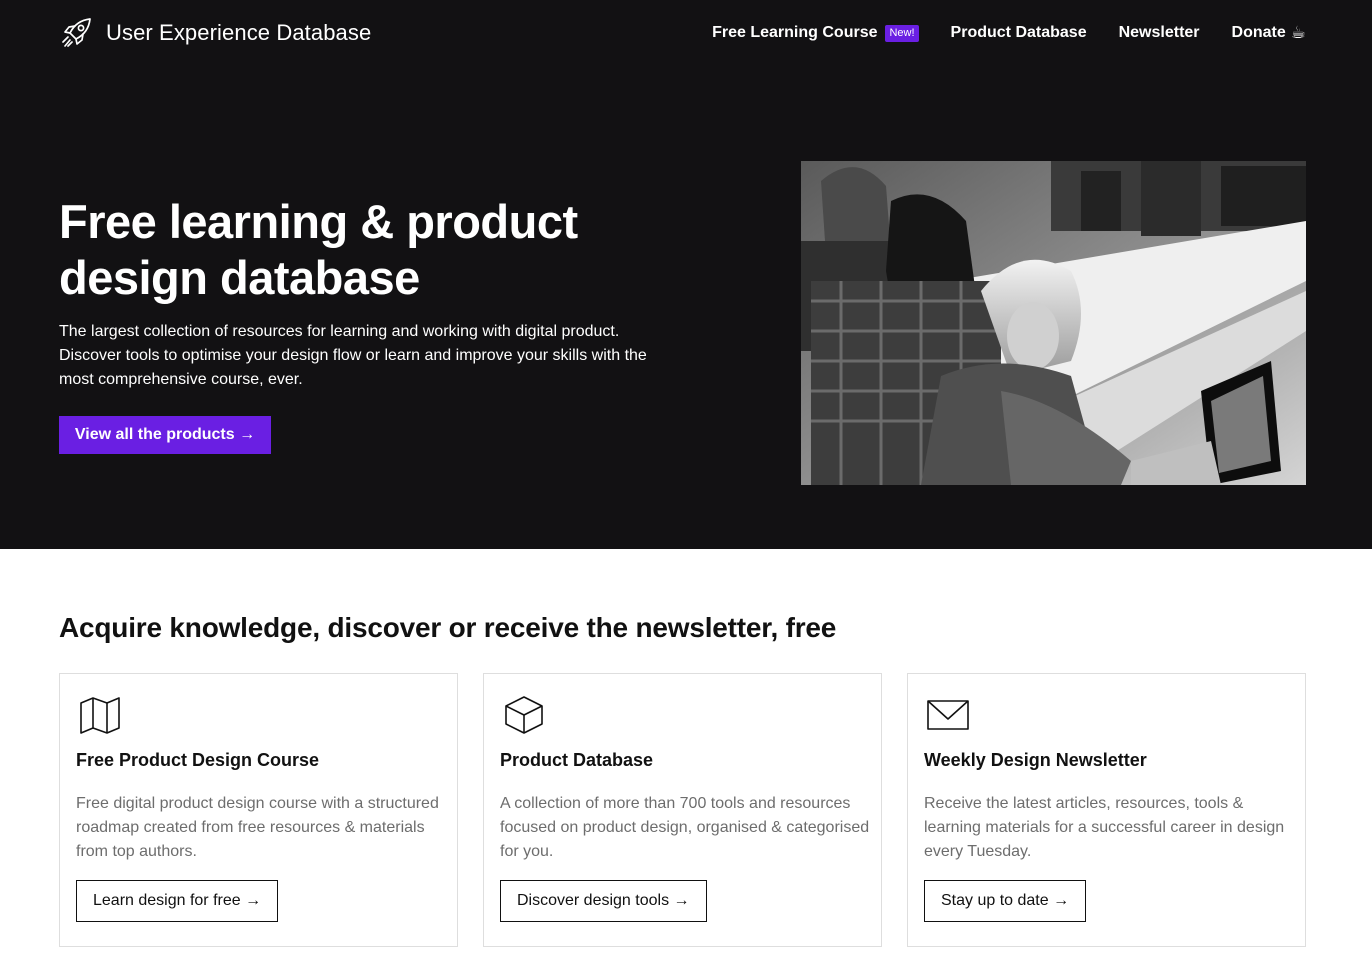 Image resolution: width=1372 pixels, height=976 pixels. What do you see at coordinates (198, 760) in the screenshot?
I see `card-title: Free Product Design Course` at bounding box center [198, 760].